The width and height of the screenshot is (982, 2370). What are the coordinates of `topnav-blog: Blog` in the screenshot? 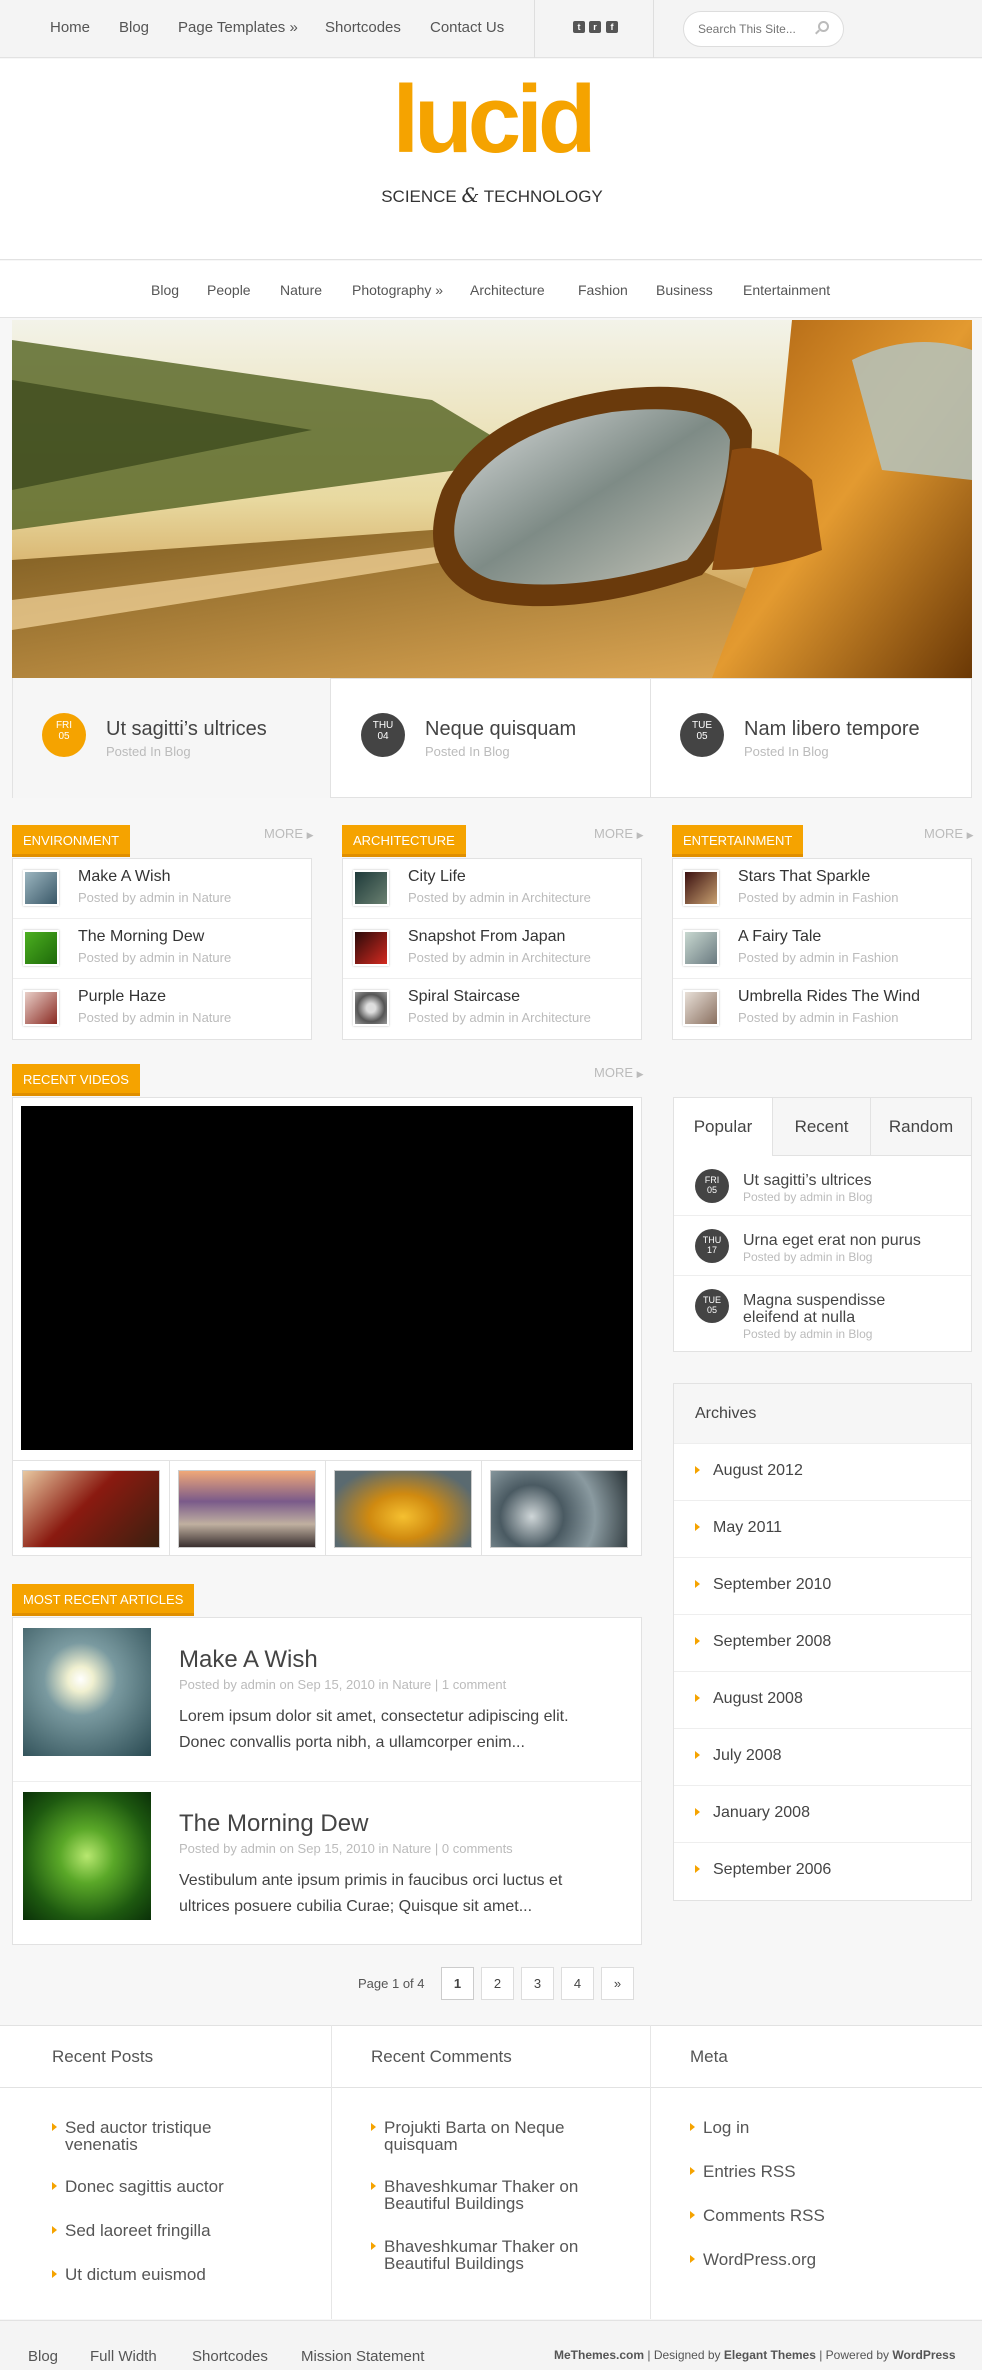 It's located at (134, 27).